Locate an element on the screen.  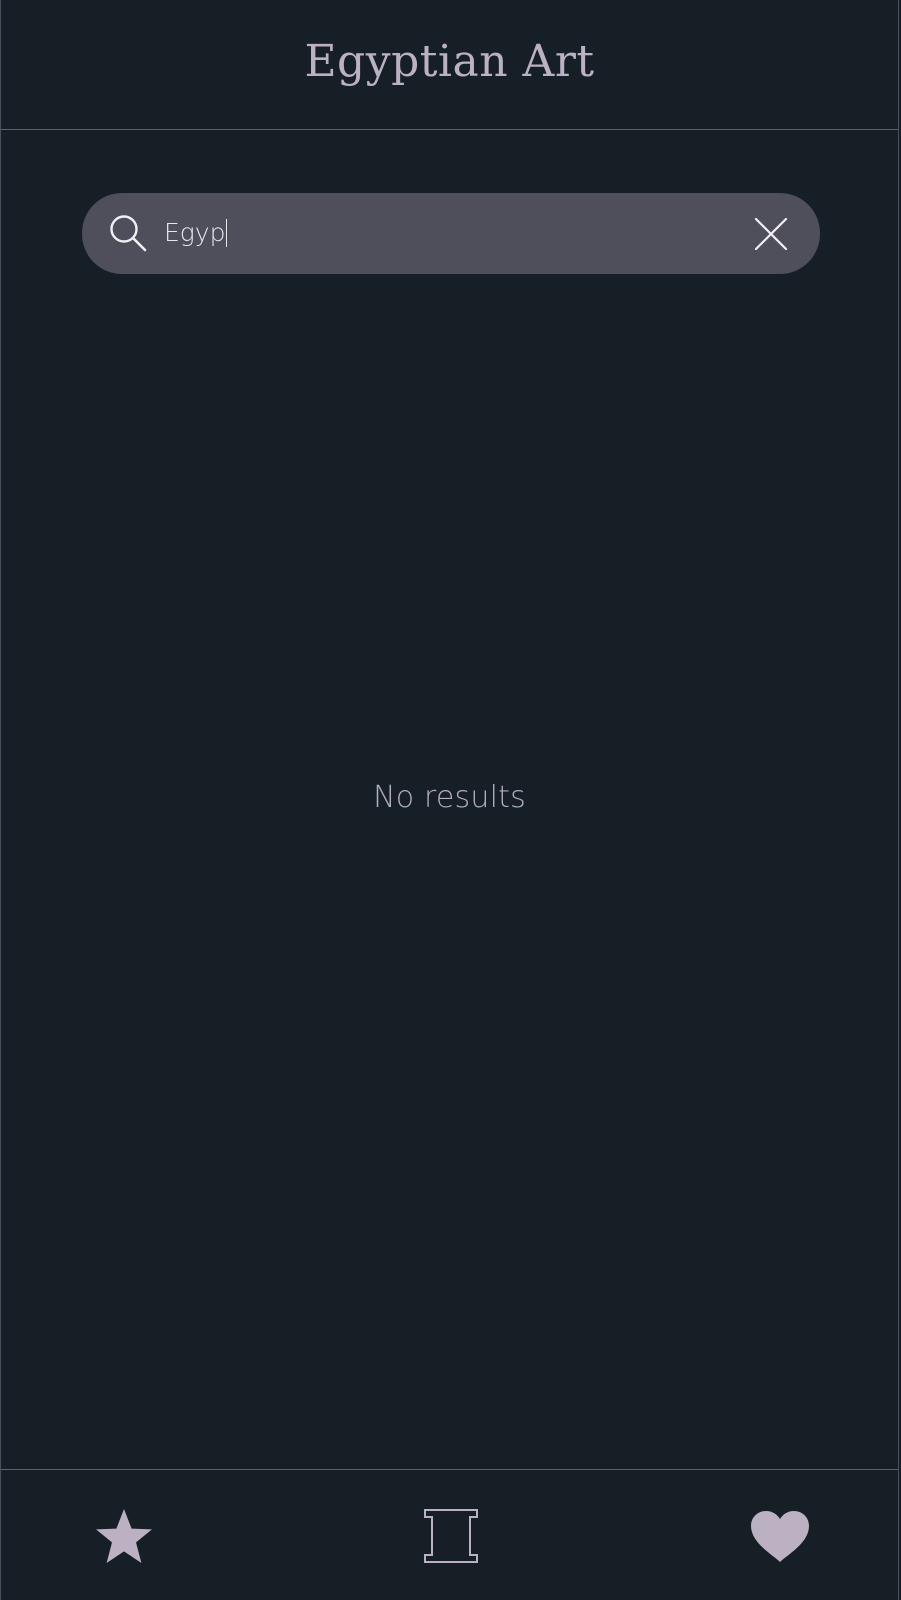
nav-gallery is located at coordinates (451, 1536).